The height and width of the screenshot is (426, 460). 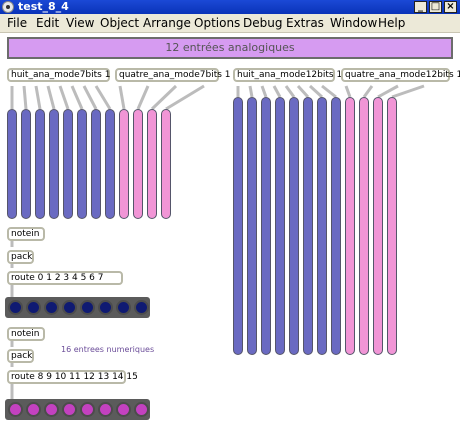 I want to click on menu-view: View, so click(x=80, y=23).